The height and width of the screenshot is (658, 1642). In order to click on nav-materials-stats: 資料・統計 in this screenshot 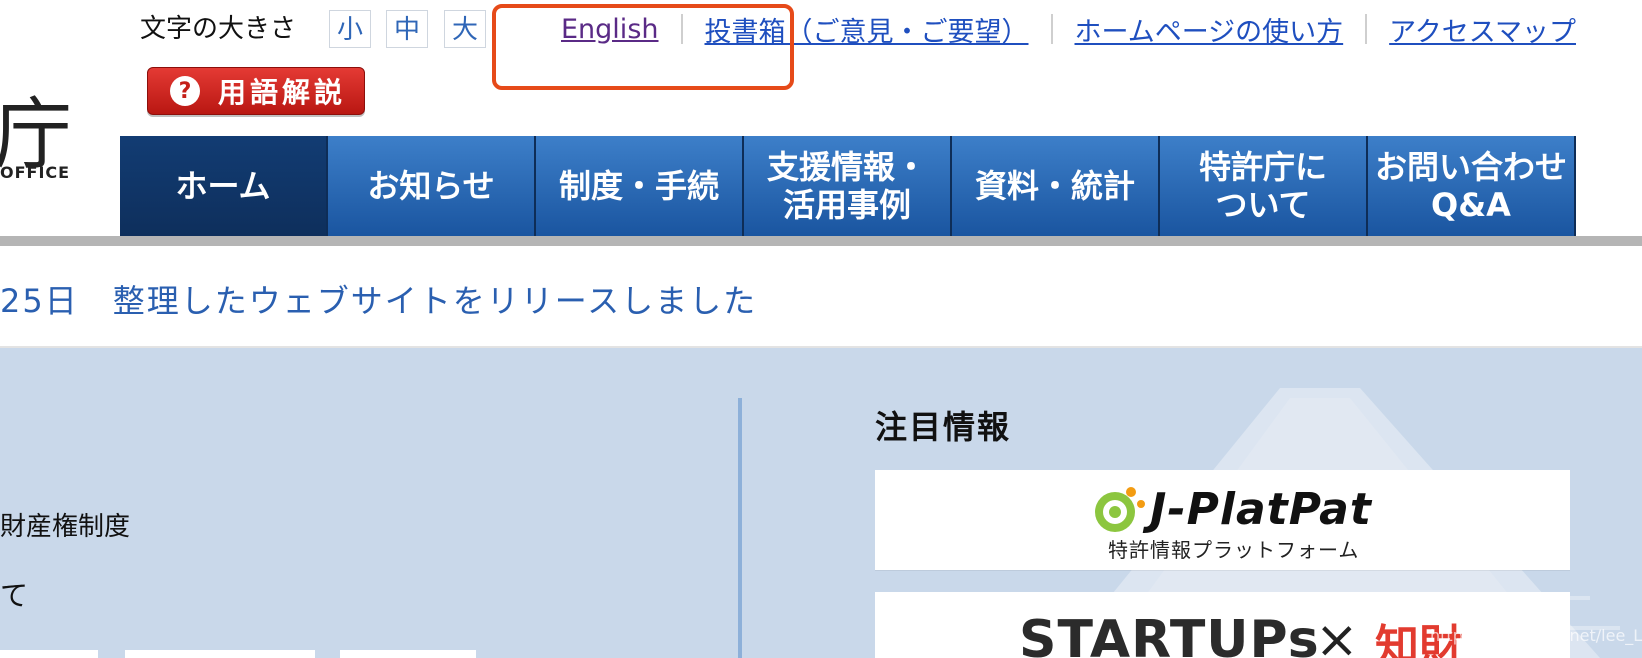, I will do `click(1056, 186)`.